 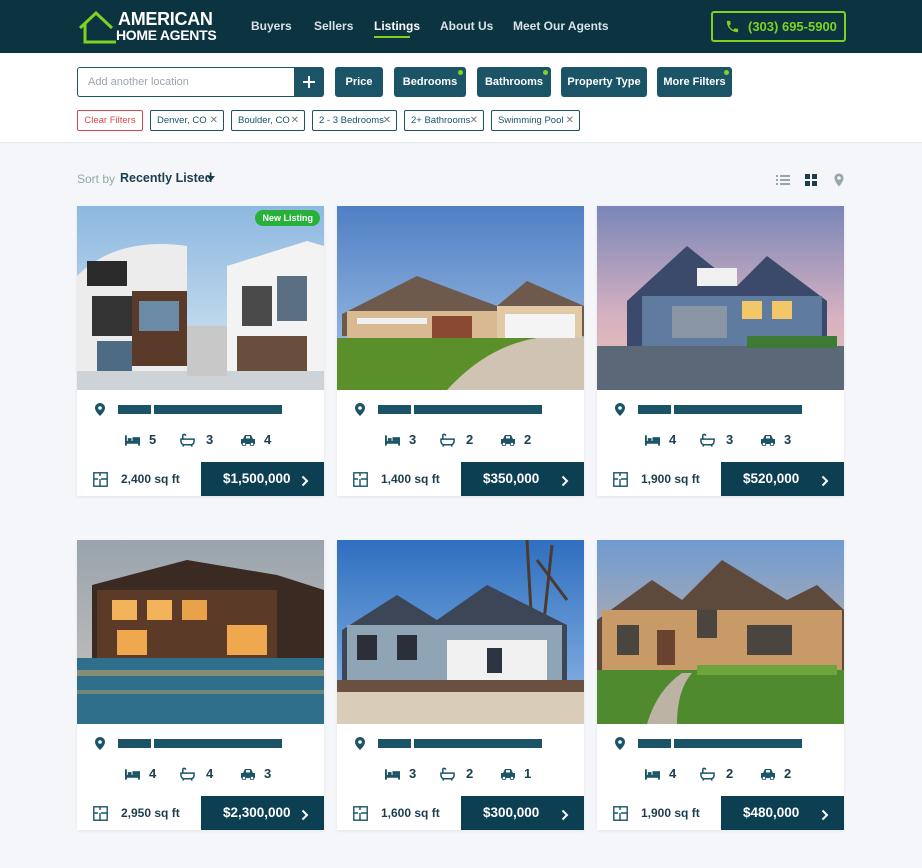 What do you see at coordinates (413, 773) in the screenshot?
I see `beds-count: 3` at bounding box center [413, 773].